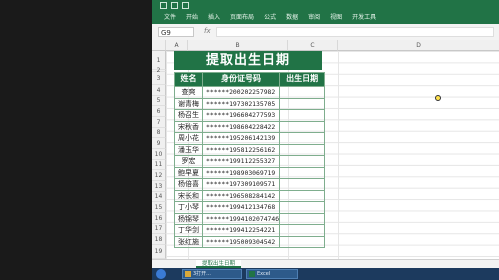  What do you see at coordinates (241, 103) in the screenshot?
I see `cell-id-number: ******197302135705` at bounding box center [241, 103].